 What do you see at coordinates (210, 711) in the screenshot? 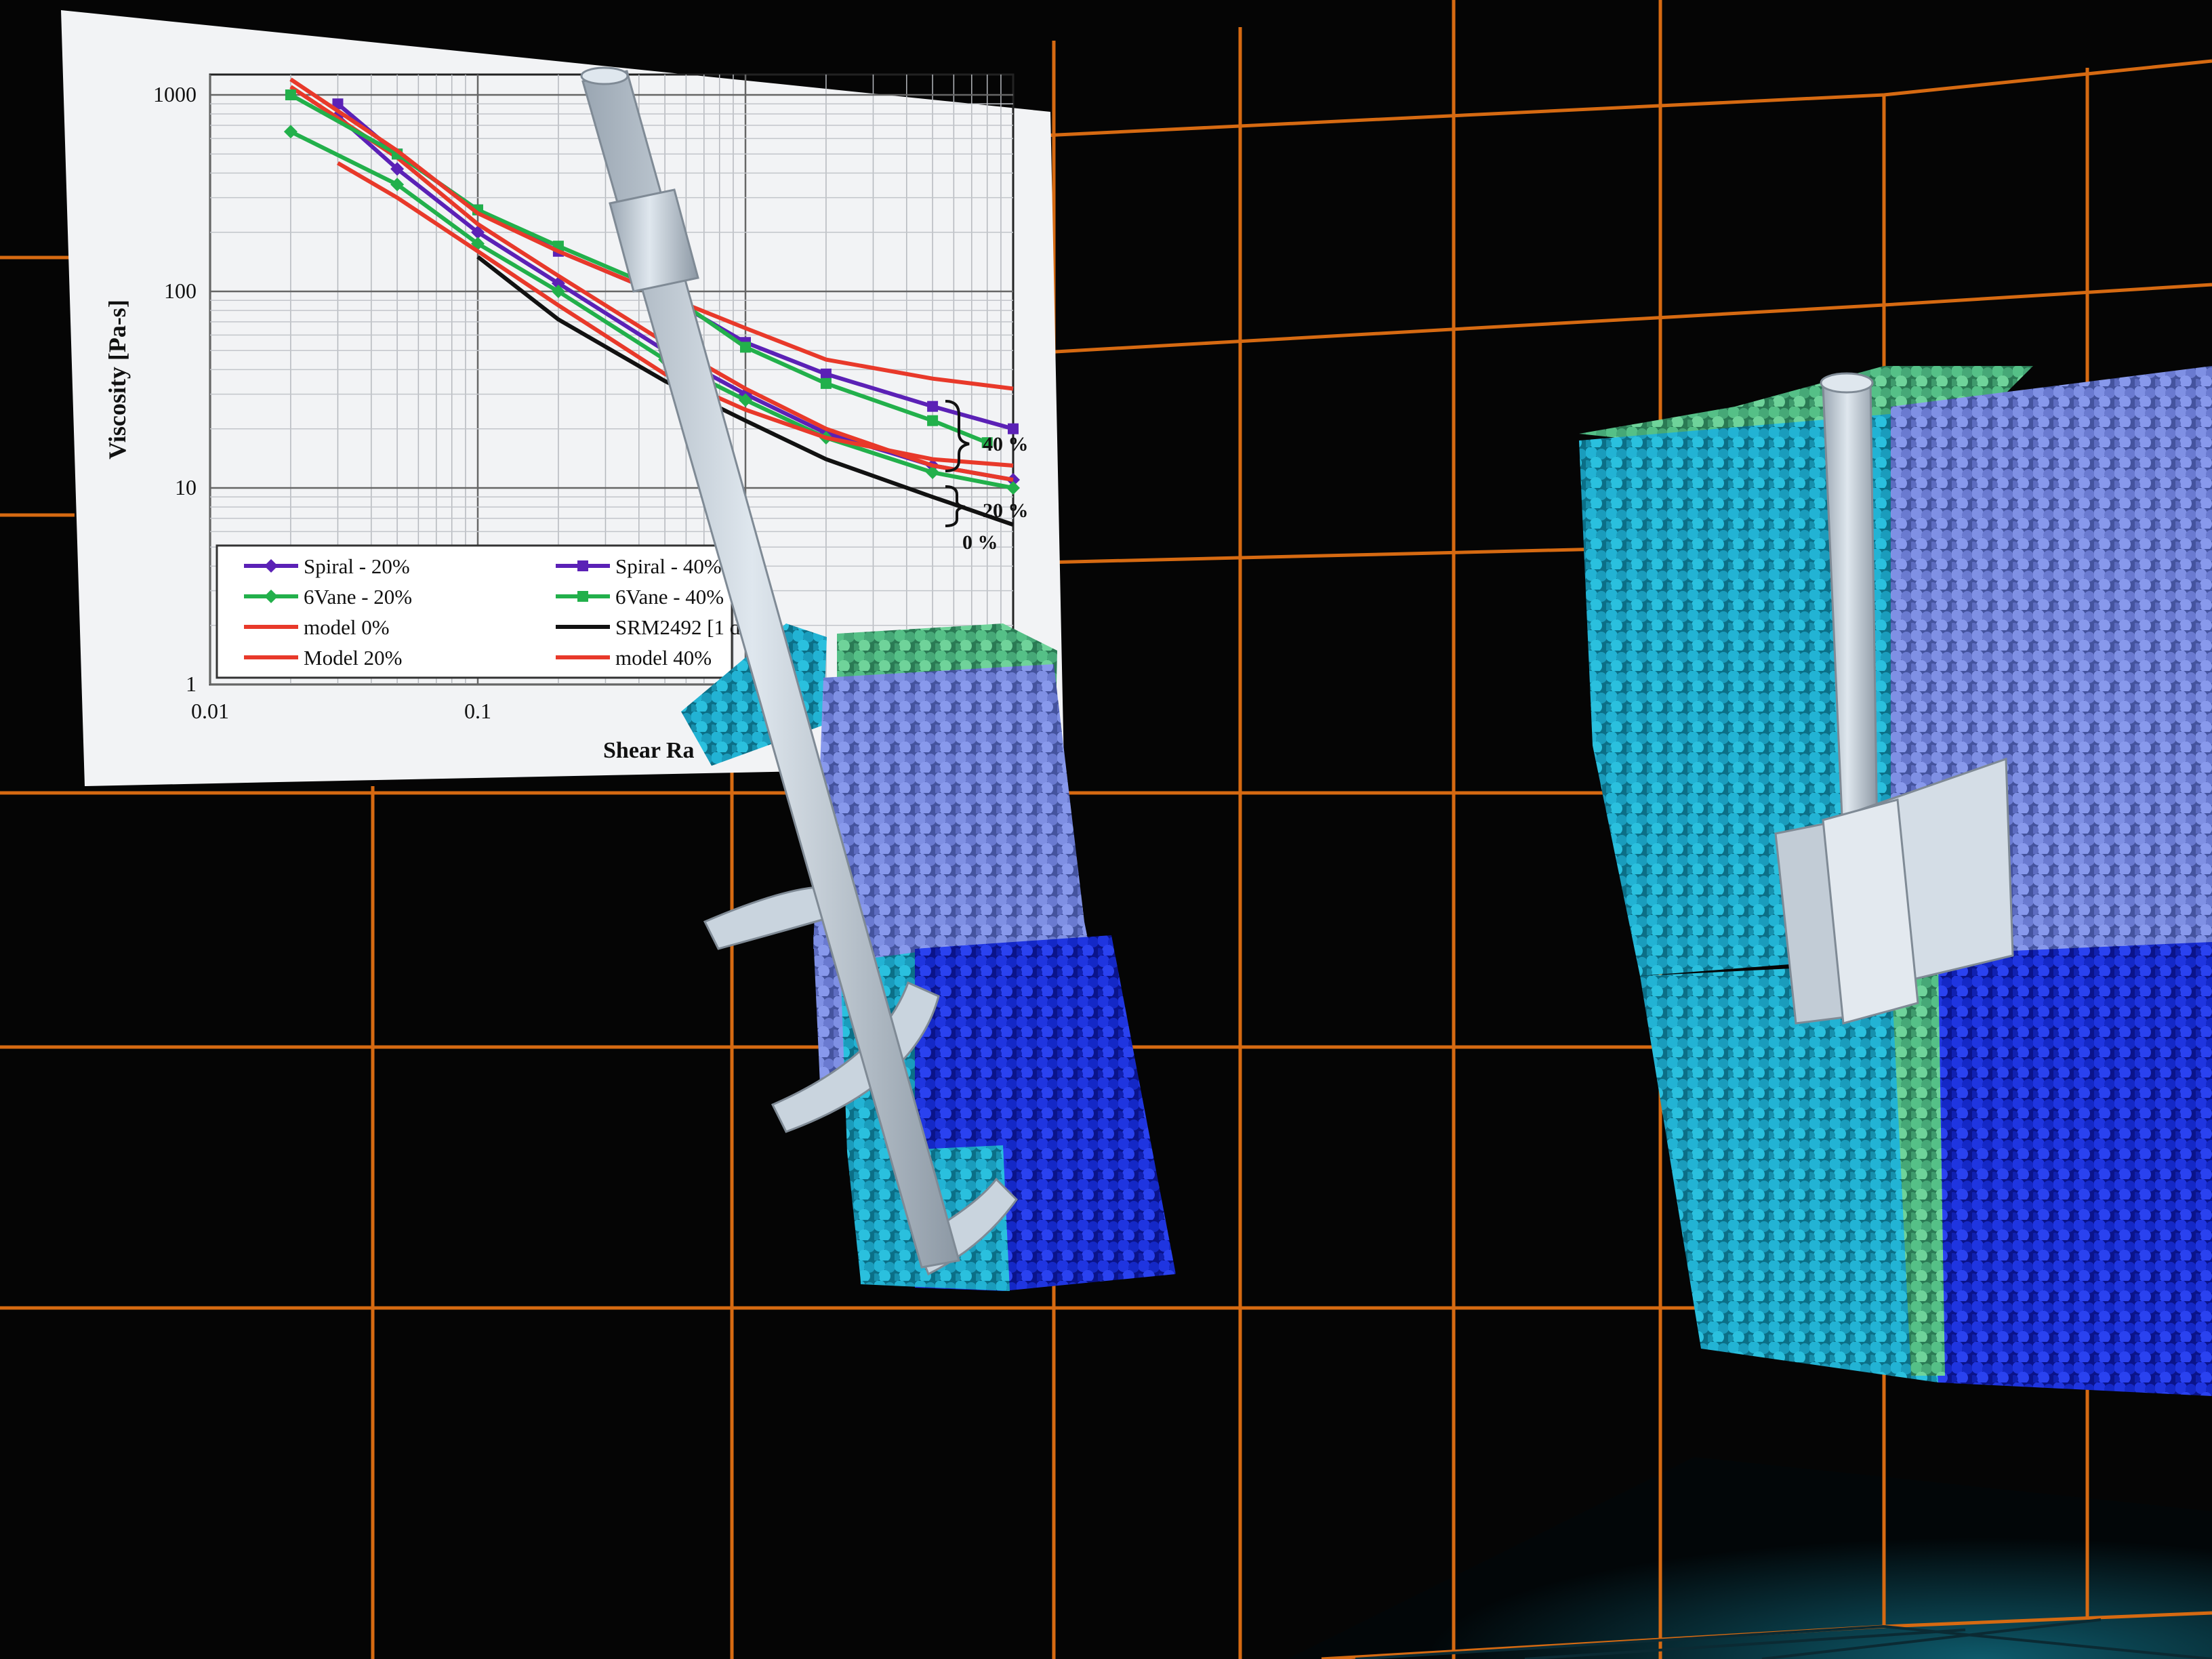
I see `x-tick-label: 0.01` at bounding box center [210, 711].